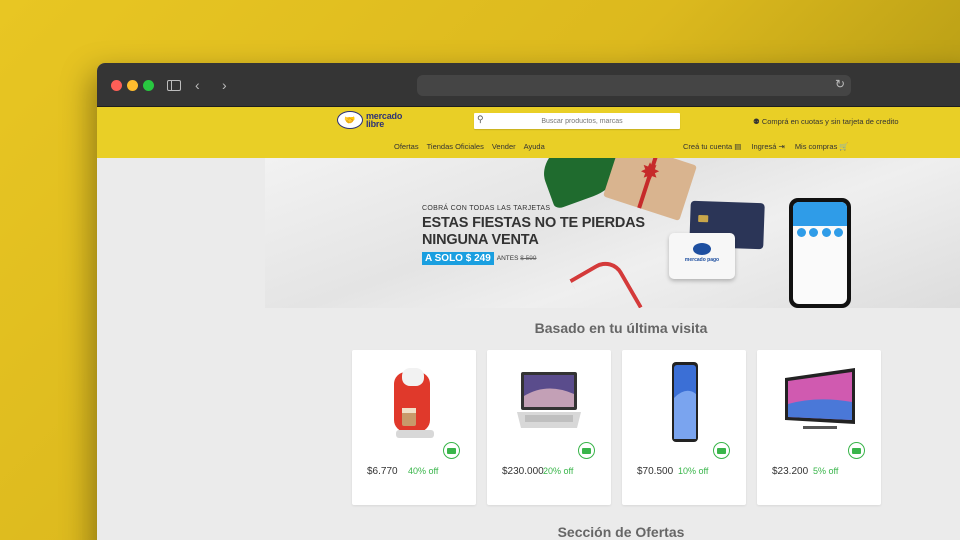 This screenshot has height=540, width=960. Describe the element at coordinates (458, 258) in the screenshot. I see `banner-price-tag: A SOLO $ 249` at that location.